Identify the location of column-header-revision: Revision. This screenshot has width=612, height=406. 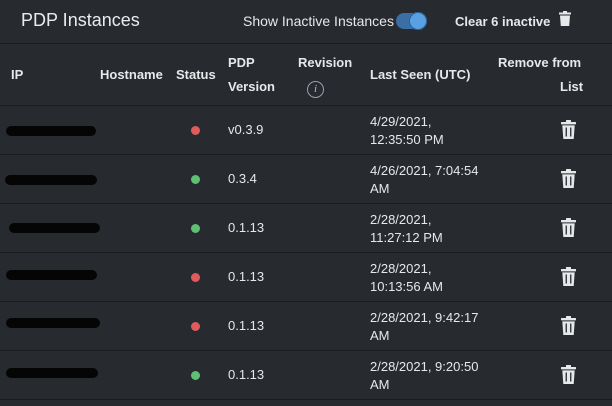
(325, 63).